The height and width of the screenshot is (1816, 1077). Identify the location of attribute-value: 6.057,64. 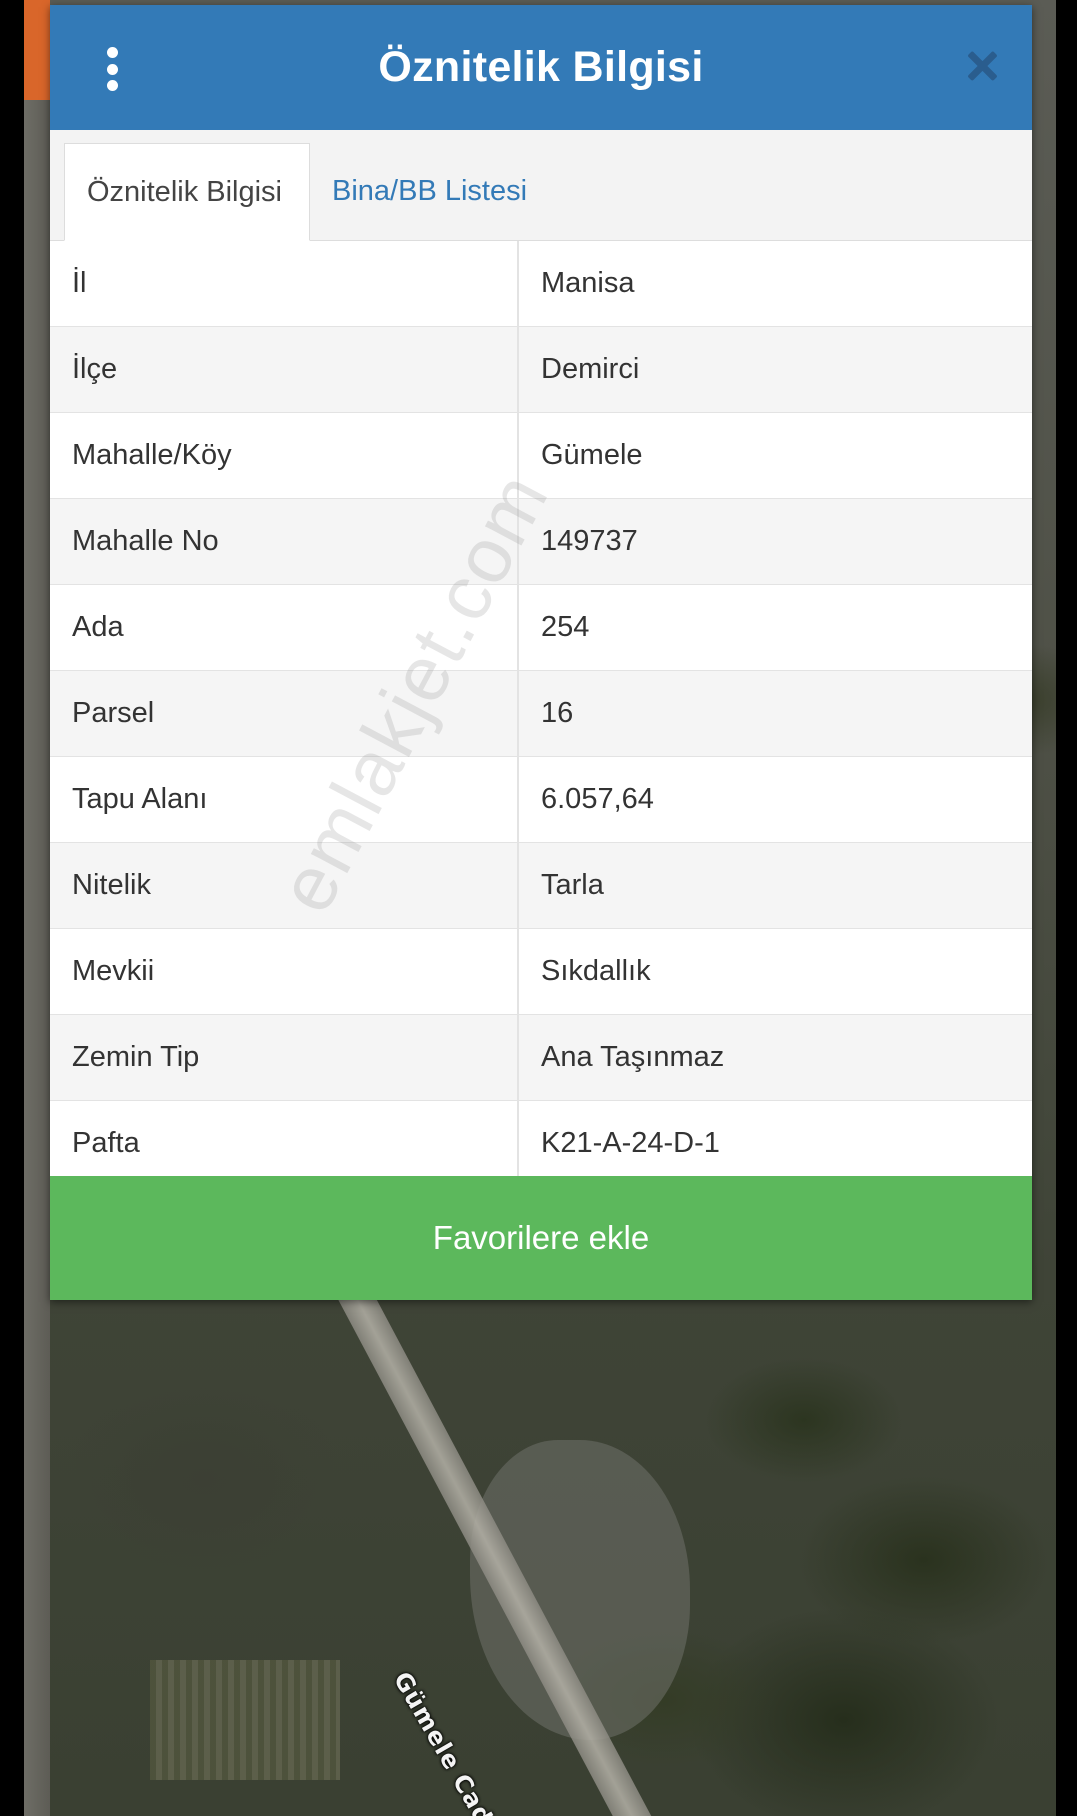
(775, 799).